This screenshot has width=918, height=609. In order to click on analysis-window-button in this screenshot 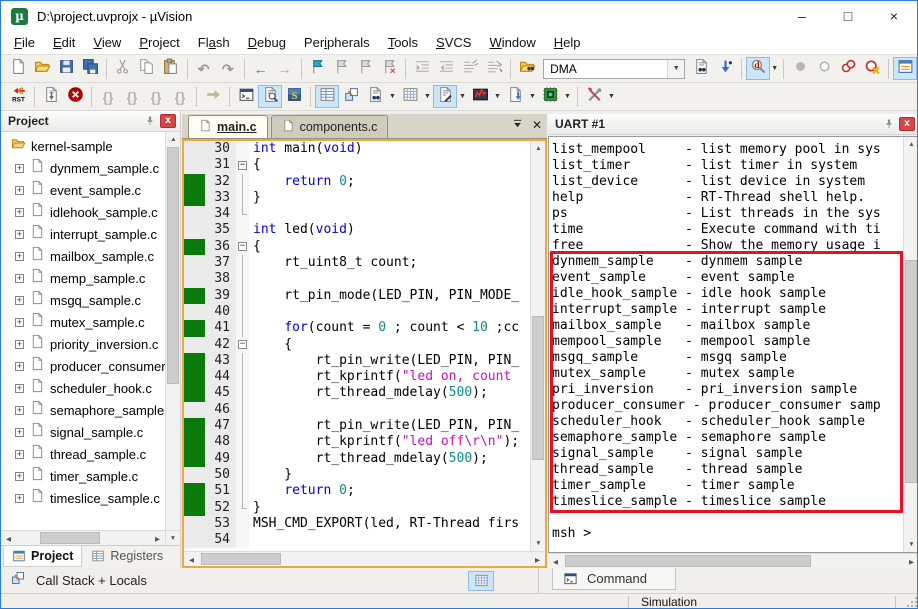, I will do `click(480, 96)`.